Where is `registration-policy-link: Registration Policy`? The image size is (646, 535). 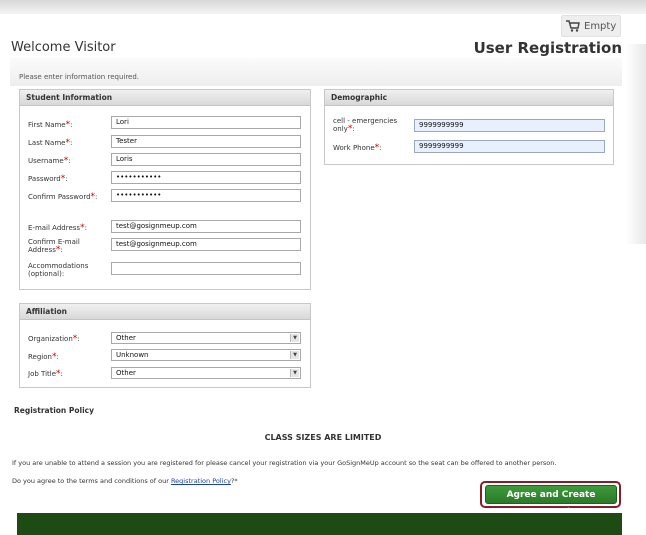 registration-policy-link: Registration Policy is located at coordinates (201, 481).